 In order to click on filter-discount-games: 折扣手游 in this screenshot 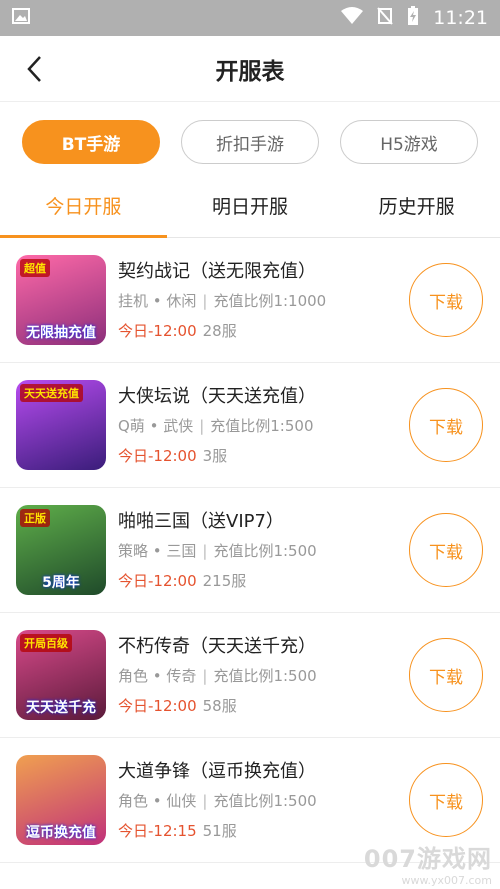, I will do `click(250, 142)`.